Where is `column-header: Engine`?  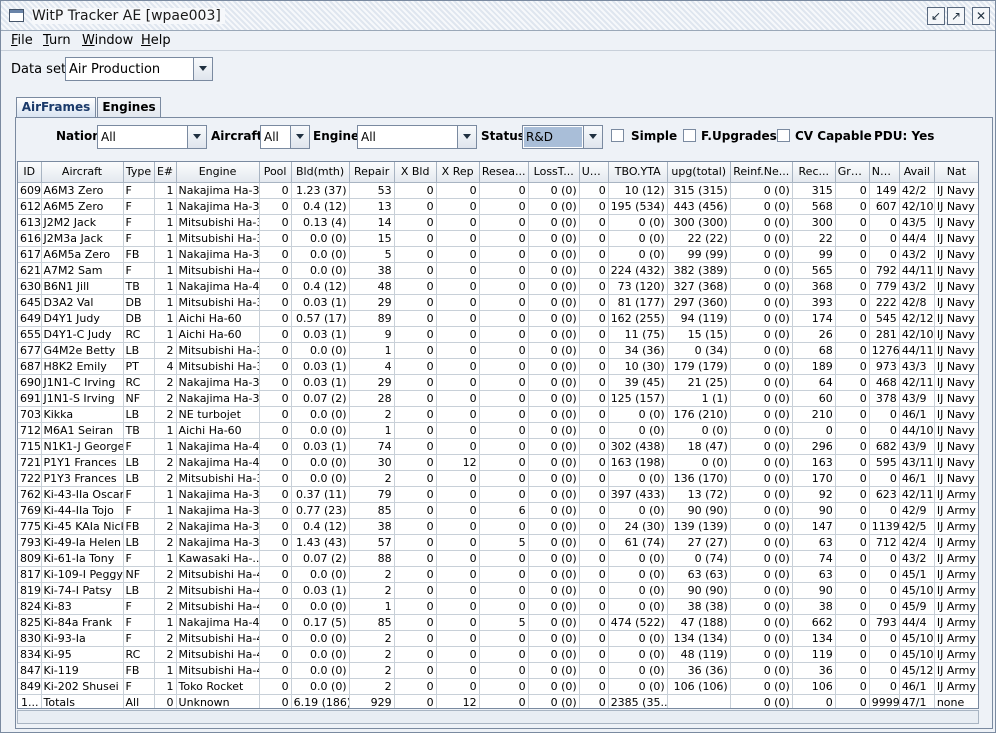 column-header: Engine is located at coordinates (218, 172).